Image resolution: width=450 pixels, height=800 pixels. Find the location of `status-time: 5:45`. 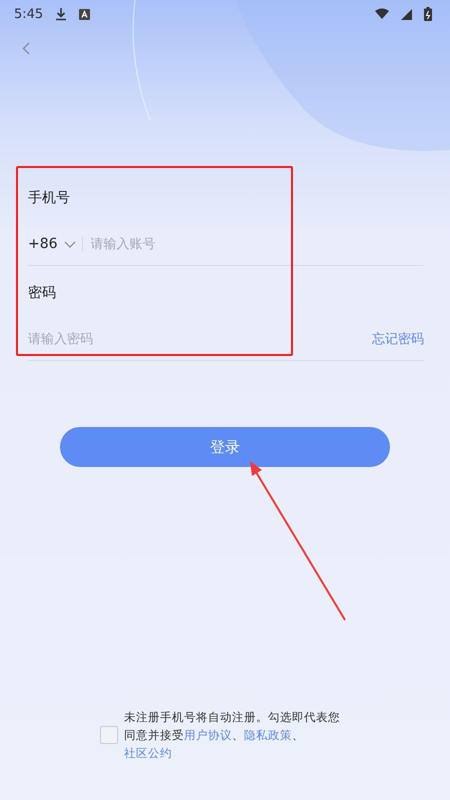

status-time: 5:45 is located at coordinates (29, 14).